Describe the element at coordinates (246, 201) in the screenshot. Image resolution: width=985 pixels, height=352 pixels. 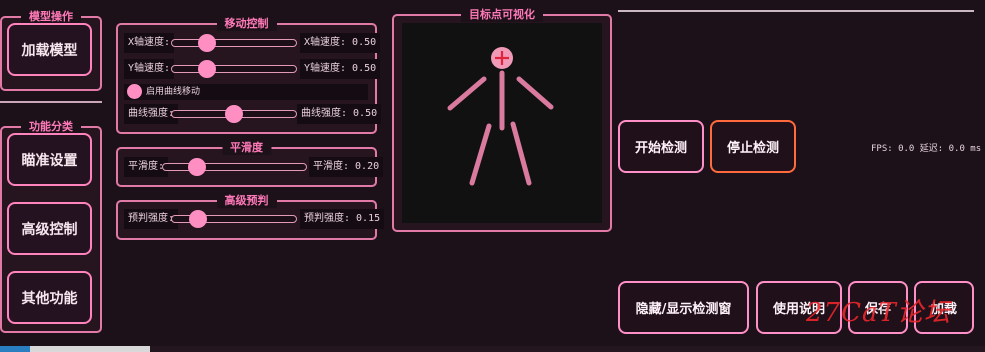
I see `prediction-title: 高级预判` at that location.